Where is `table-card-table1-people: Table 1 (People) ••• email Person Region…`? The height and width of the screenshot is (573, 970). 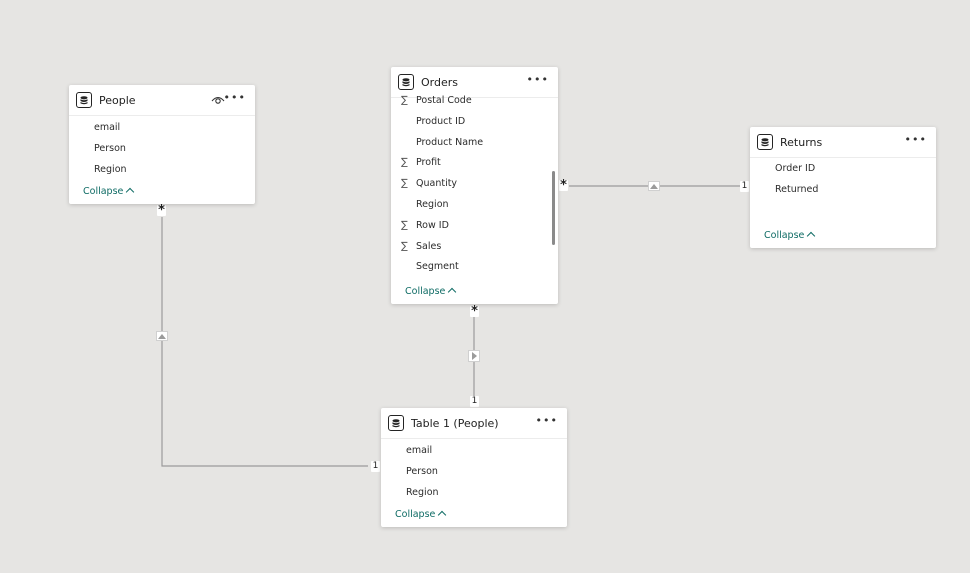
table-card-table1-people: Table 1 (People) ••• email Person Region… is located at coordinates (474, 467).